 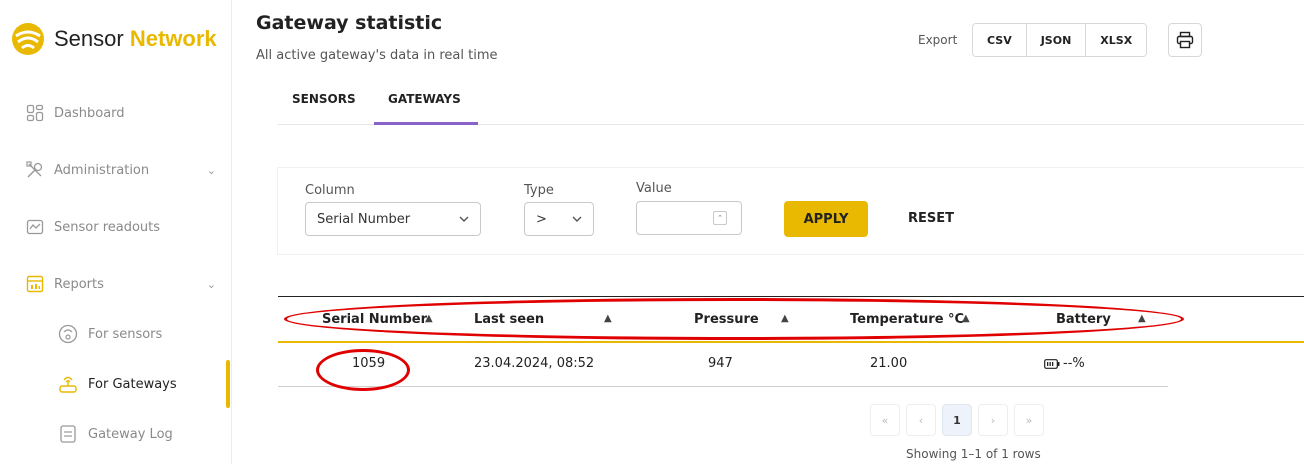 I want to click on type-label: Type, so click(x=539, y=190).